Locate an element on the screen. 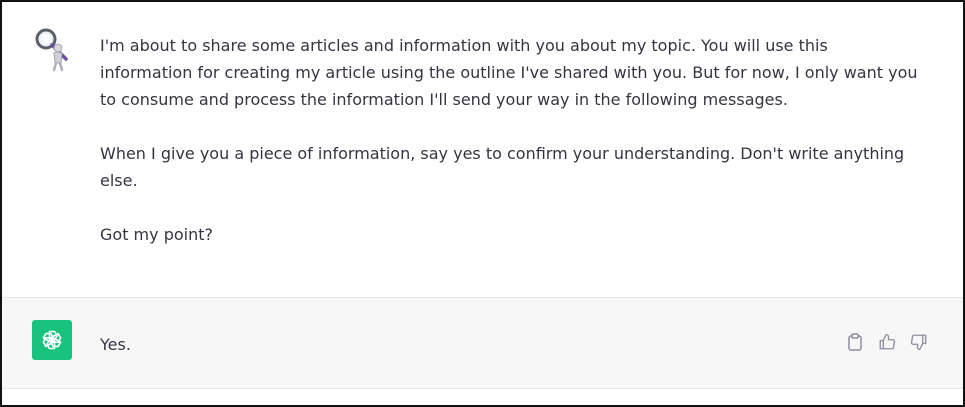 This screenshot has width=965, height=407. thumbs-up-icon is located at coordinates (887, 341).